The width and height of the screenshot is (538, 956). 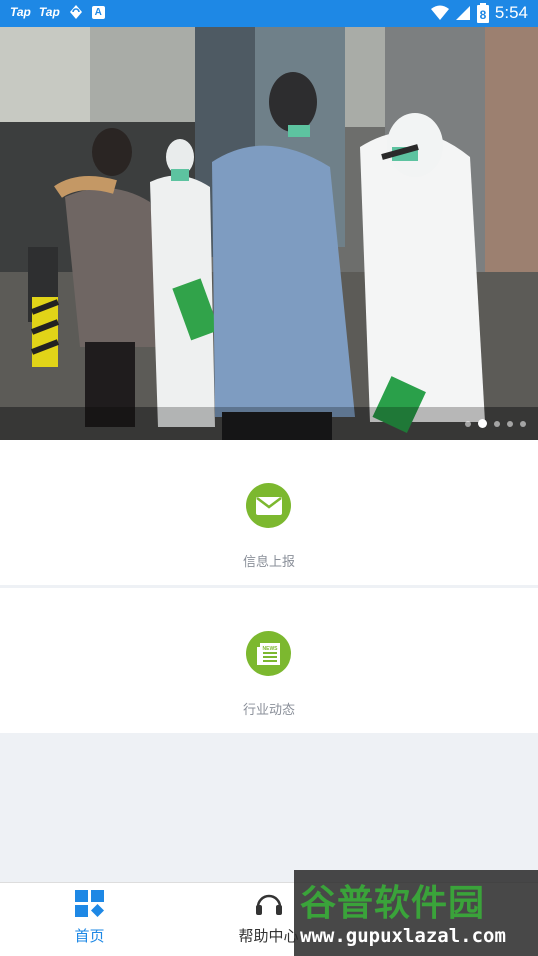 What do you see at coordinates (439, 12) in the screenshot?
I see `wifi-icon` at bounding box center [439, 12].